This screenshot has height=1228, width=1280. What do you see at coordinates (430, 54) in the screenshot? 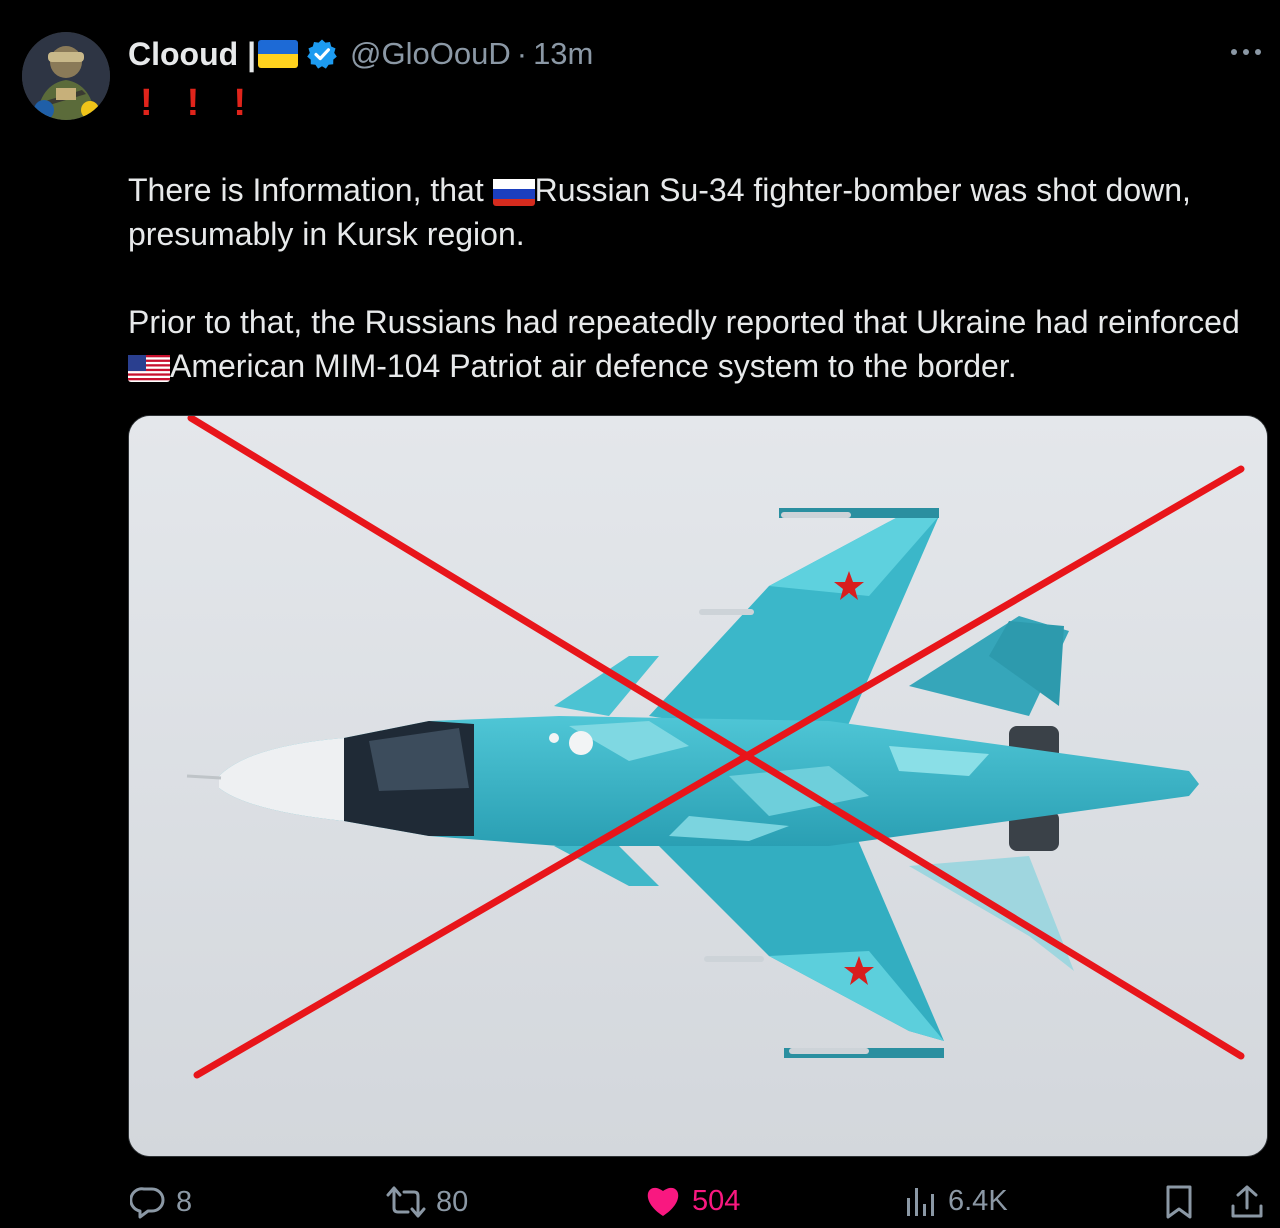
I see `handle: @GloOouD` at bounding box center [430, 54].